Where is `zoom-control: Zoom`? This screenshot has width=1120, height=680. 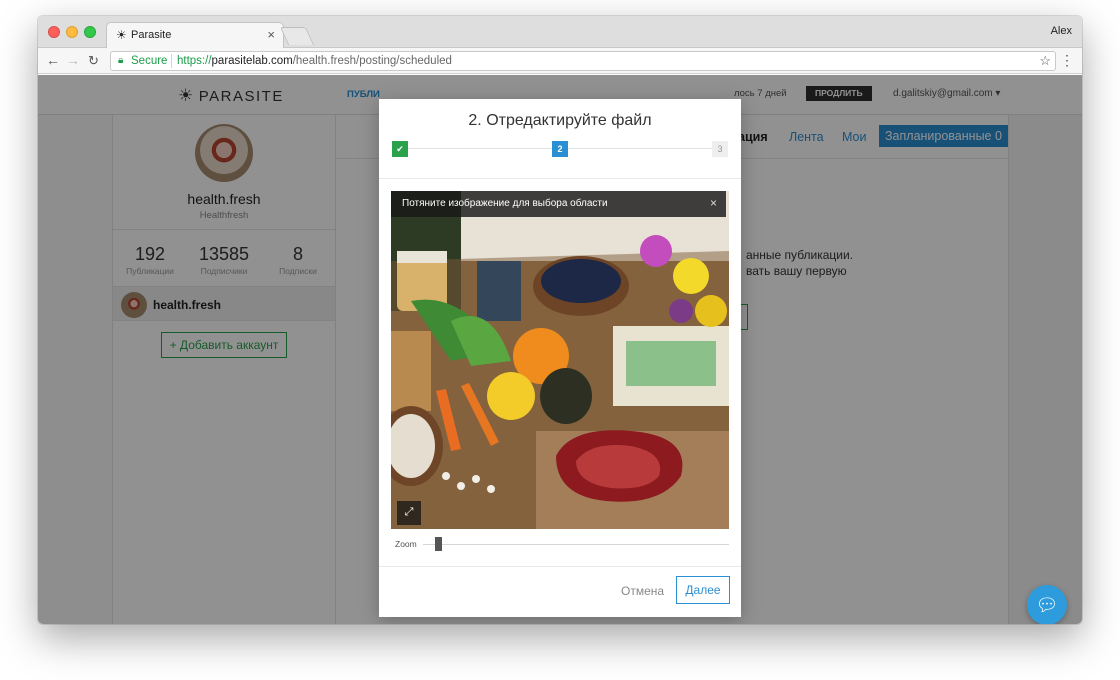
zoom-control: Zoom is located at coordinates (562, 544).